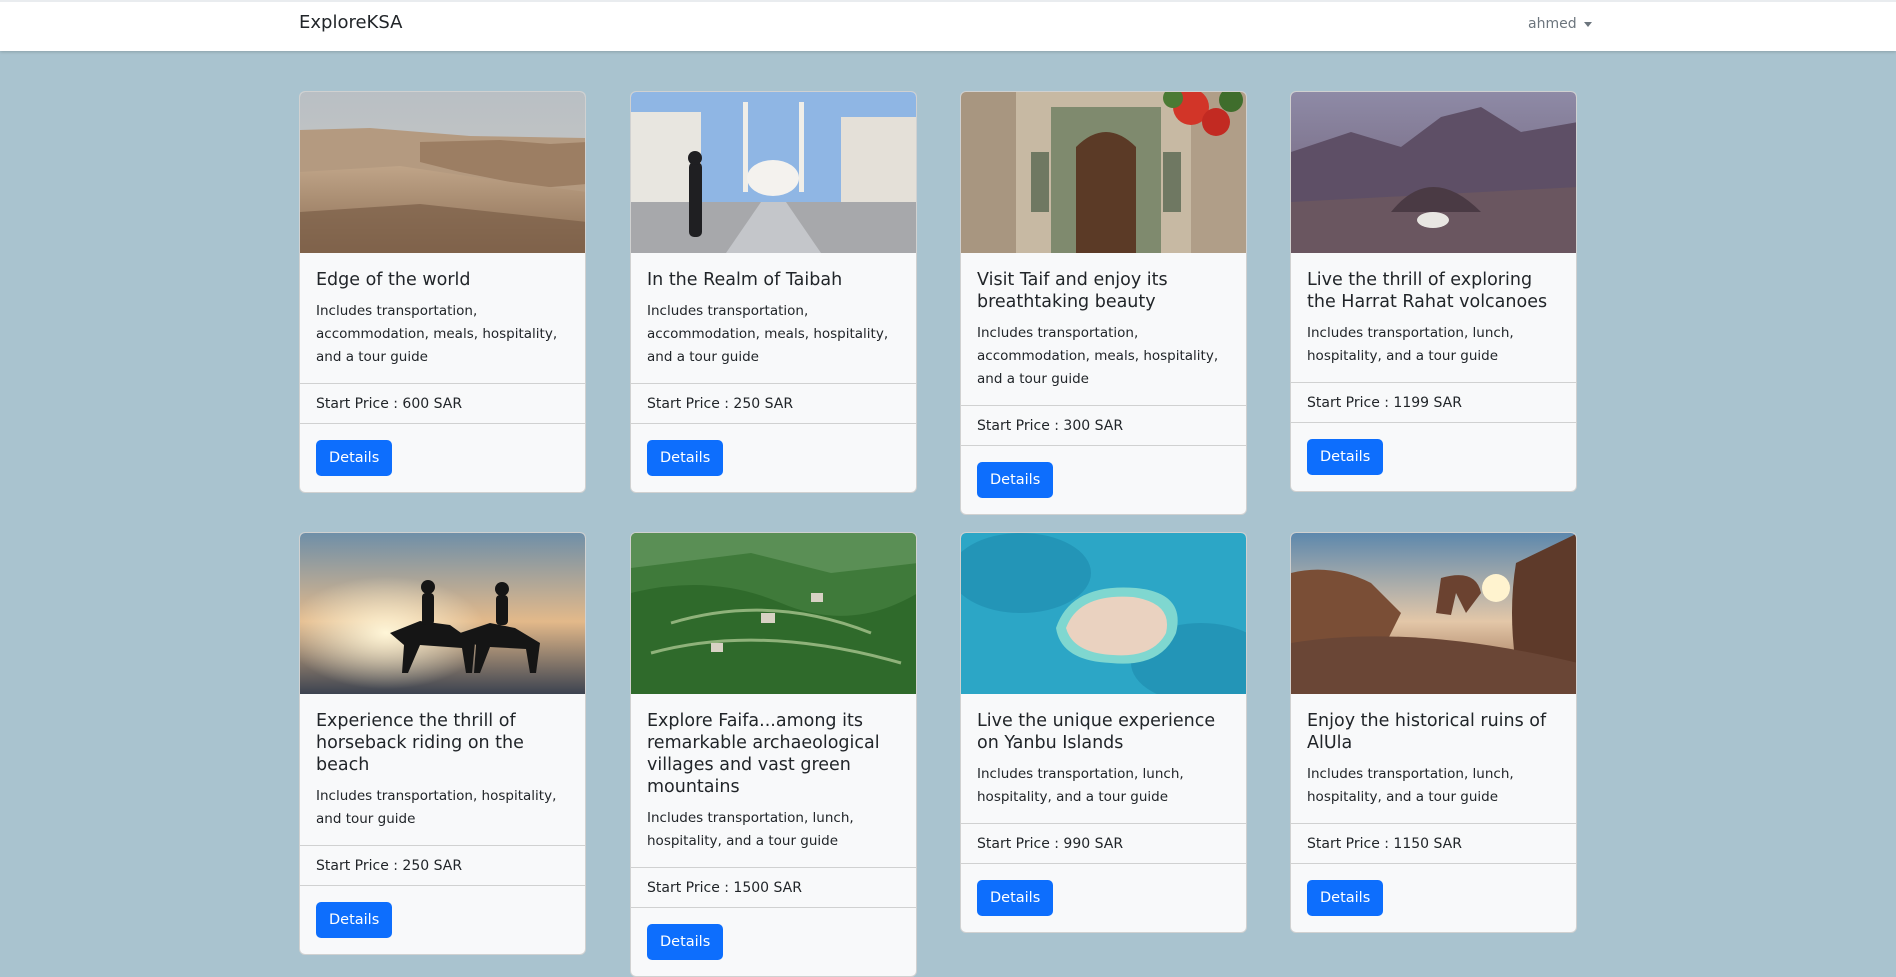  What do you see at coordinates (442, 613) in the screenshot?
I see `horse-riders-sunset-image` at bounding box center [442, 613].